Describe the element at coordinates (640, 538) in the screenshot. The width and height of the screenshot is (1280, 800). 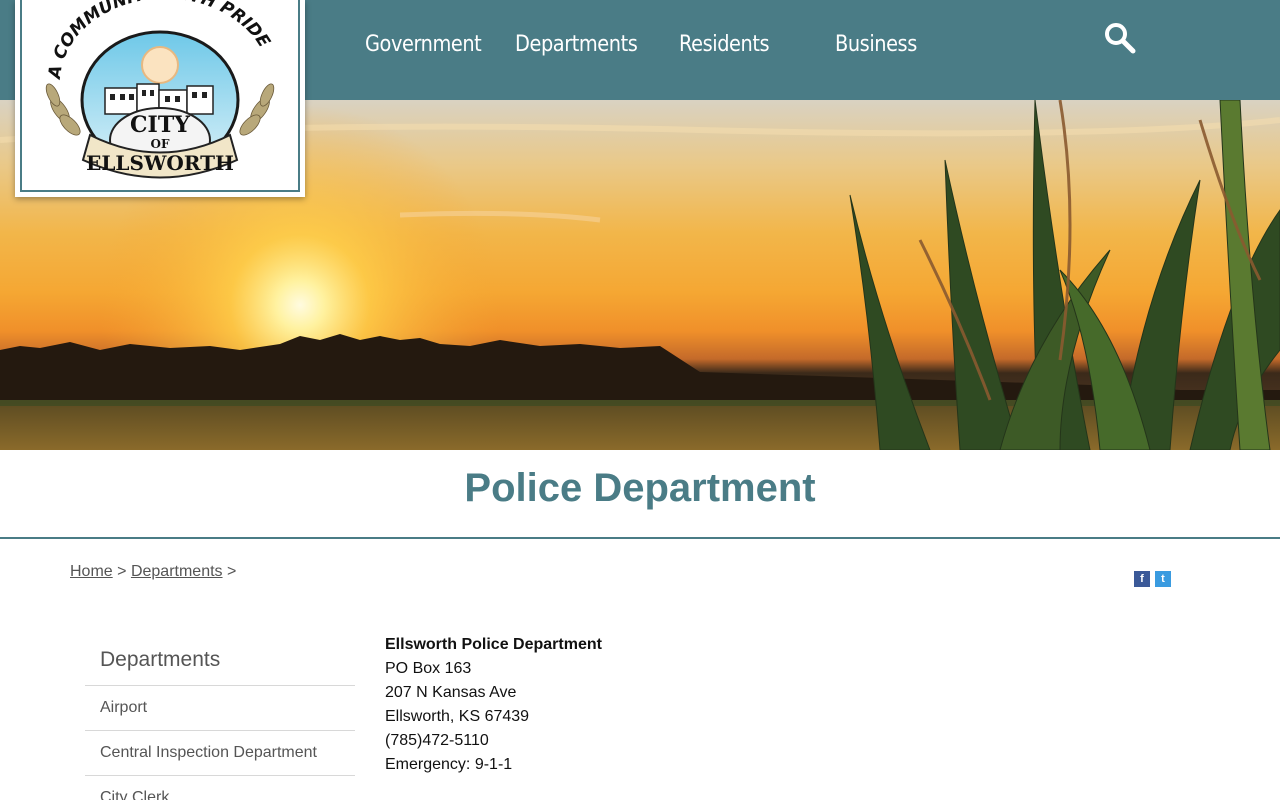
I see `title-divider` at that location.